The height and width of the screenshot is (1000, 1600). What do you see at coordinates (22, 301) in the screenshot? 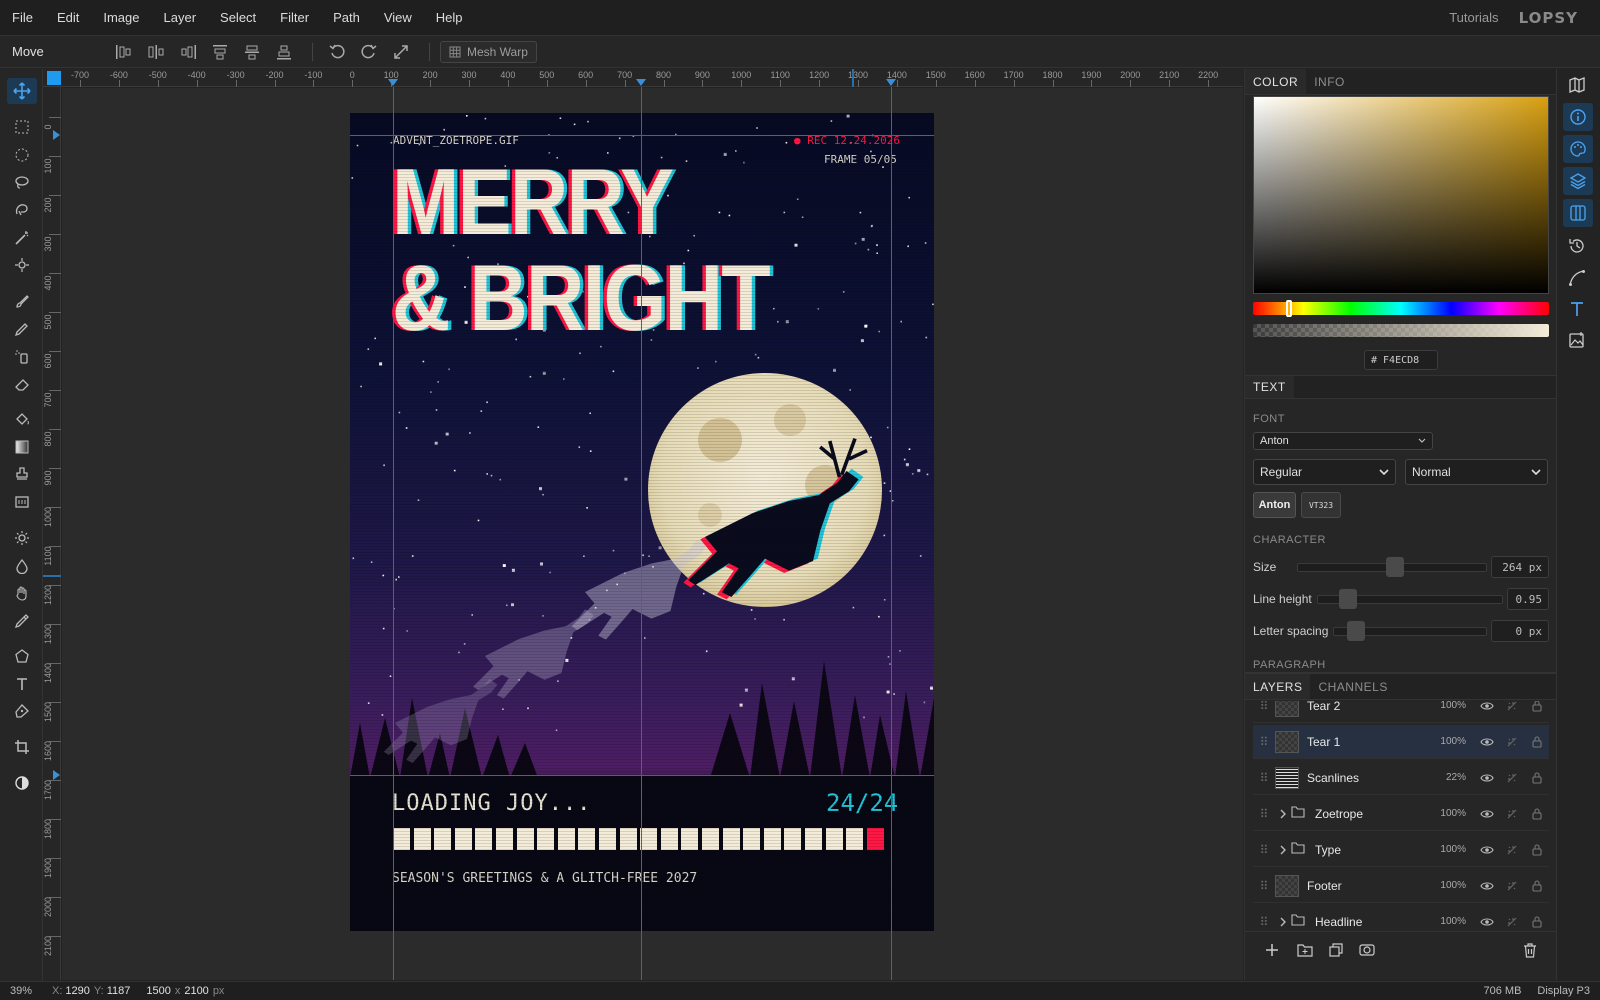
I see `brush-icon` at bounding box center [22, 301].